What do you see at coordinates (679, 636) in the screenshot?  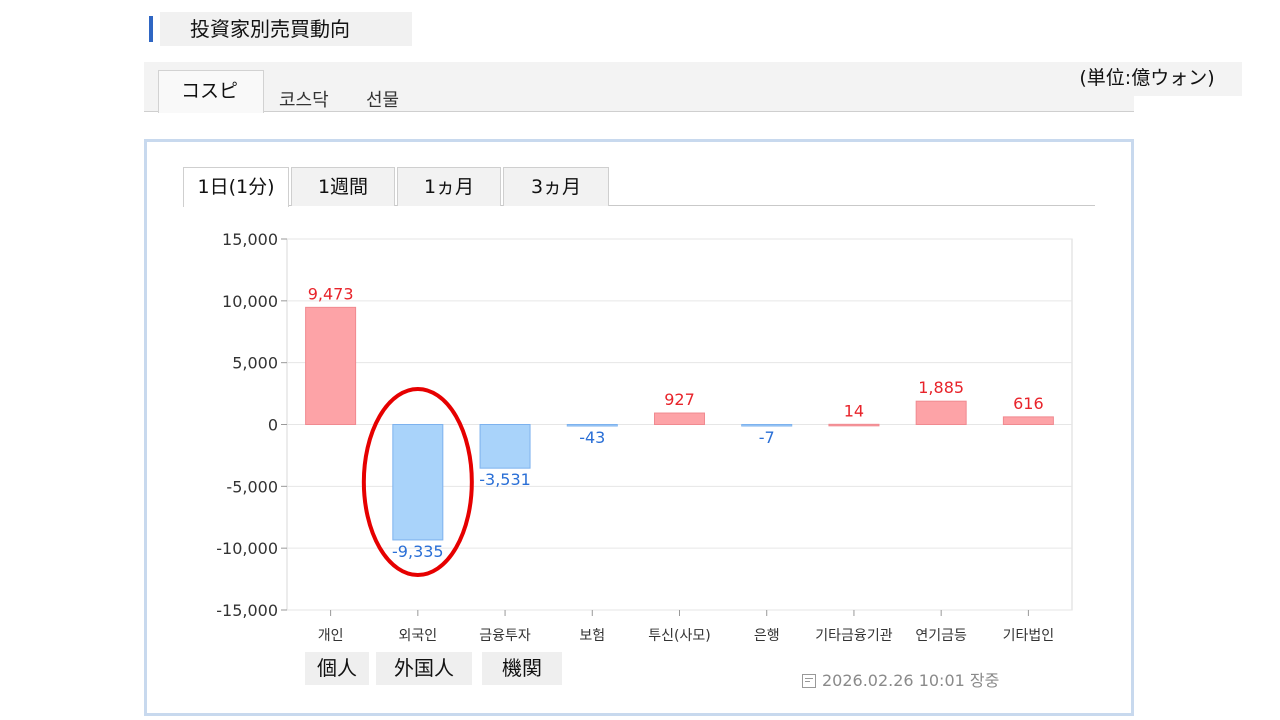 I see `x-tick-label: 투신(사모)` at bounding box center [679, 636].